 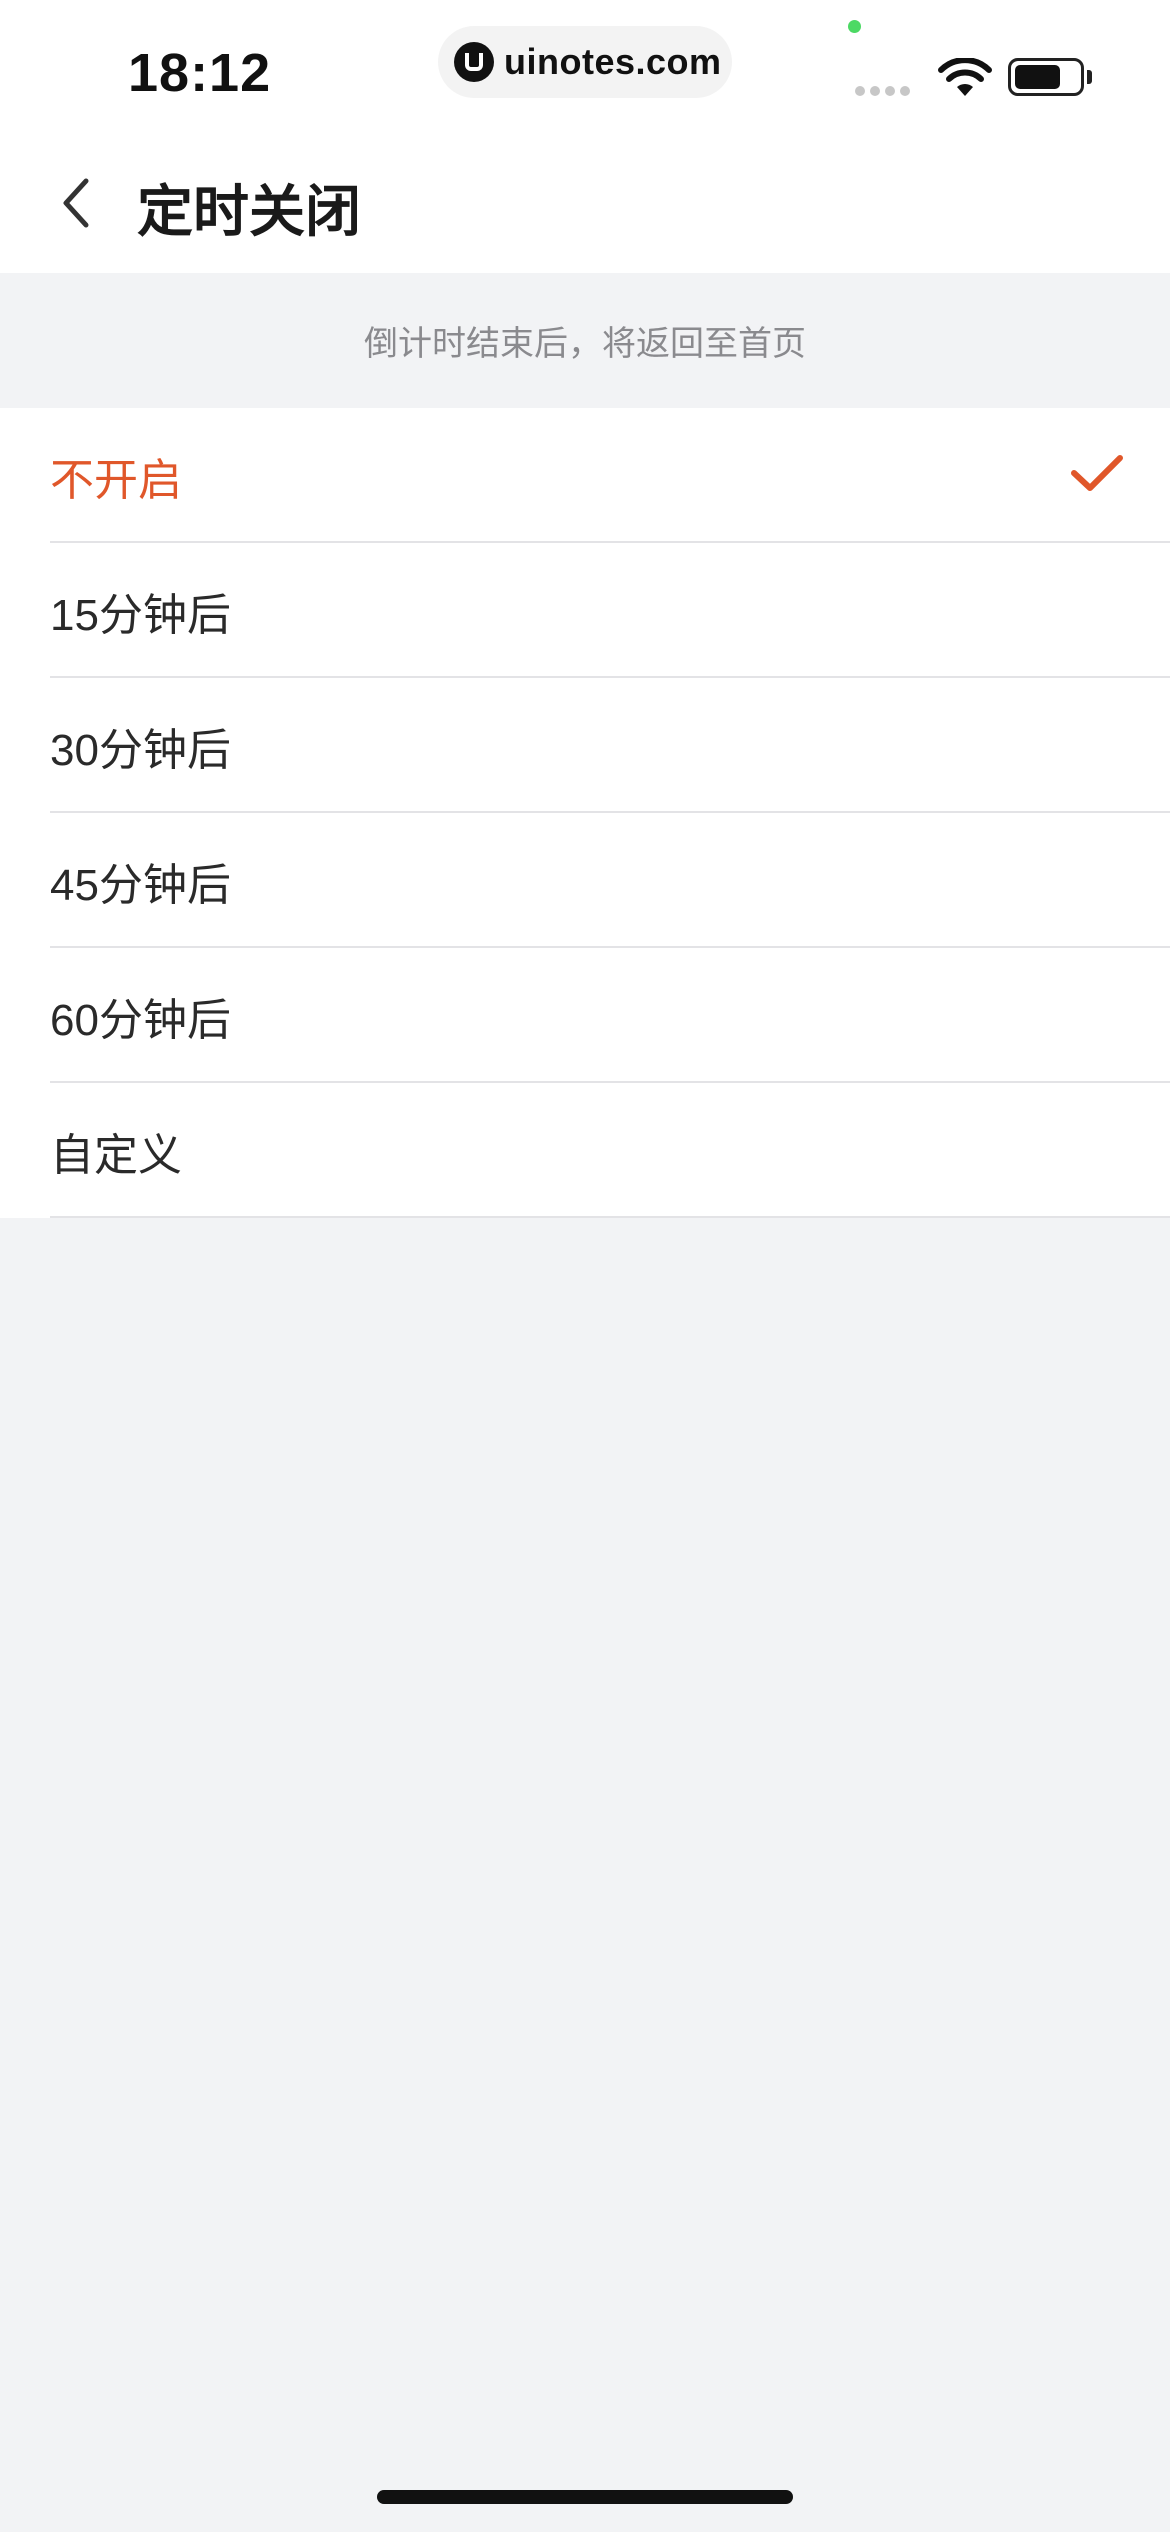 What do you see at coordinates (474, 62) in the screenshot?
I see `site-logo-icon` at bounding box center [474, 62].